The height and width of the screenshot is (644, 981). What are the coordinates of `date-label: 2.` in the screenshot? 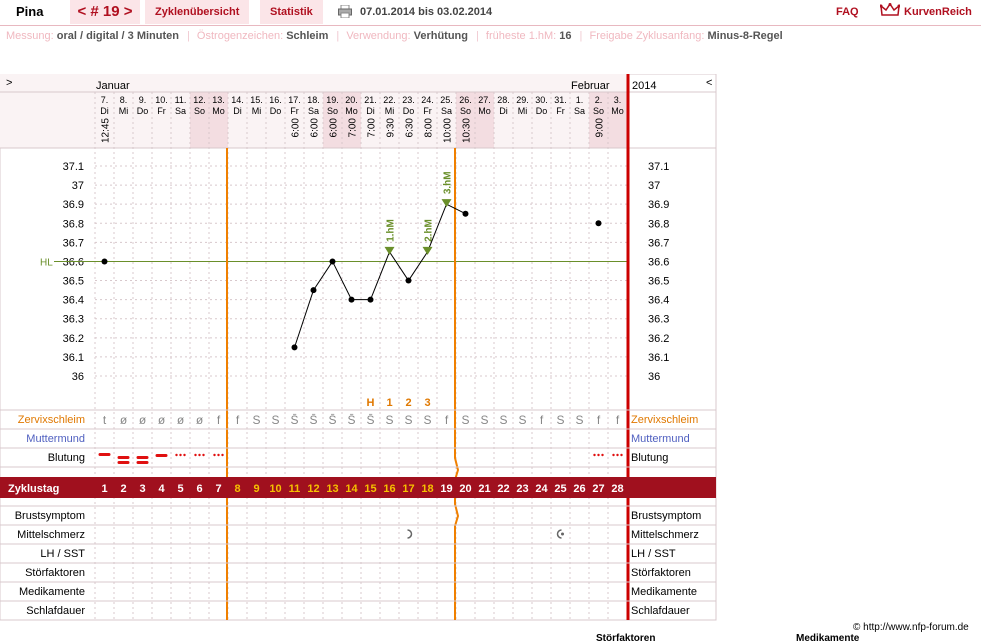 It's located at (599, 100).